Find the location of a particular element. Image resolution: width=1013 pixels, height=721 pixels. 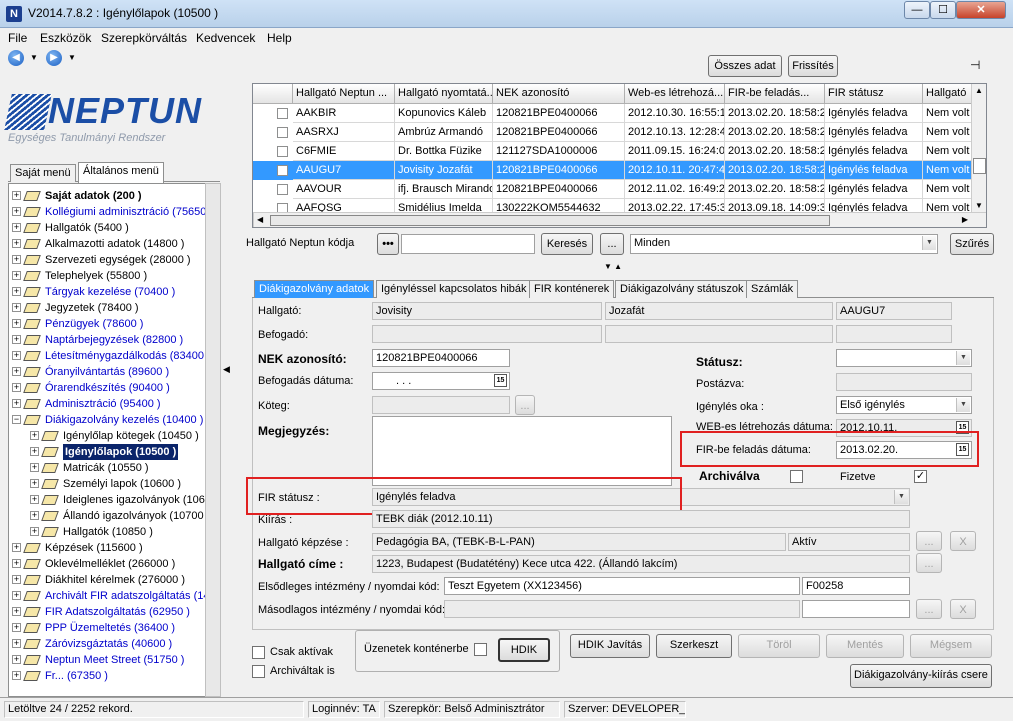

kereses-button: Keresés is located at coordinates (567, 244).